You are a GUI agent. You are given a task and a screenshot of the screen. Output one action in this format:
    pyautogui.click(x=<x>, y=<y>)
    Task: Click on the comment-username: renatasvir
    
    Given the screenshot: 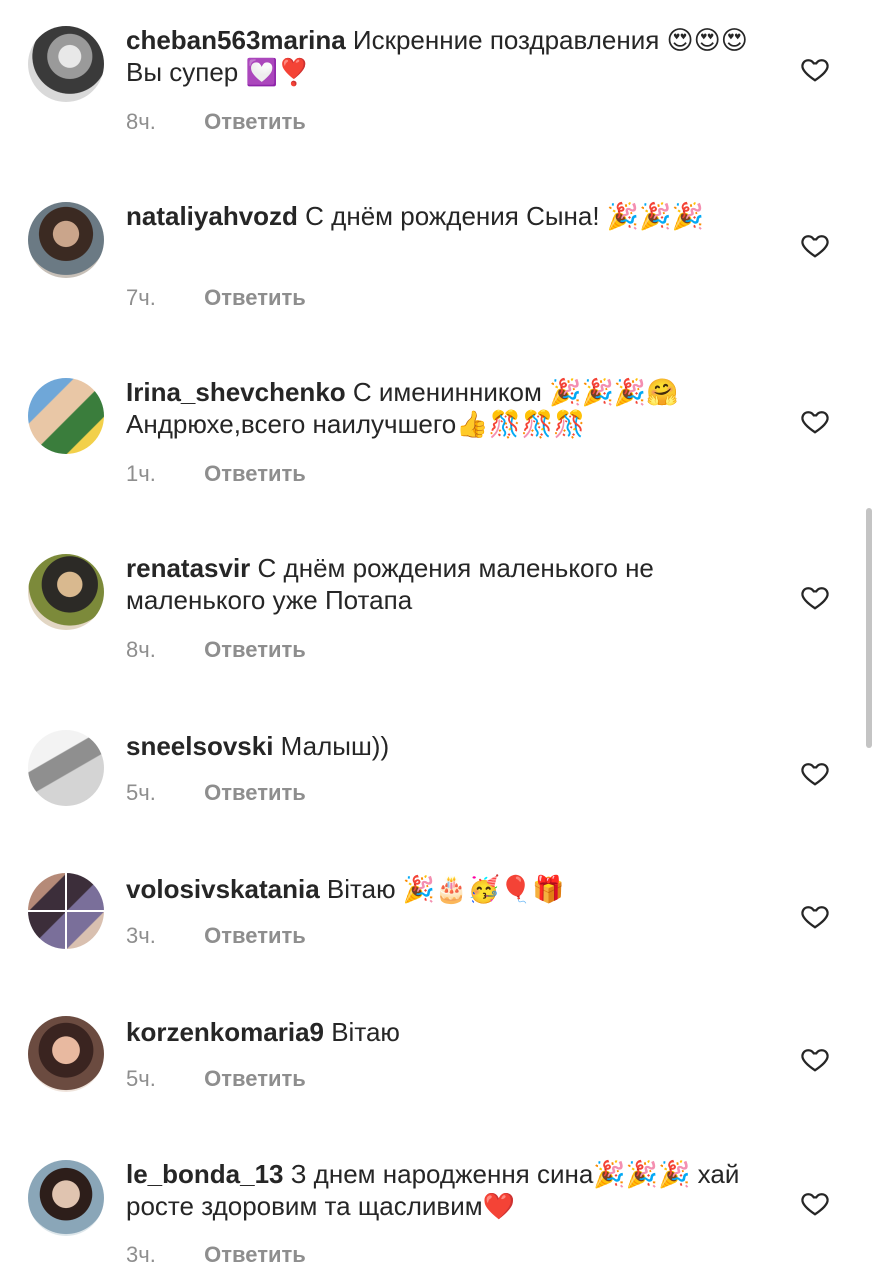 What is the action you would take?
    pyautogui.click(x=188, y=568)
    